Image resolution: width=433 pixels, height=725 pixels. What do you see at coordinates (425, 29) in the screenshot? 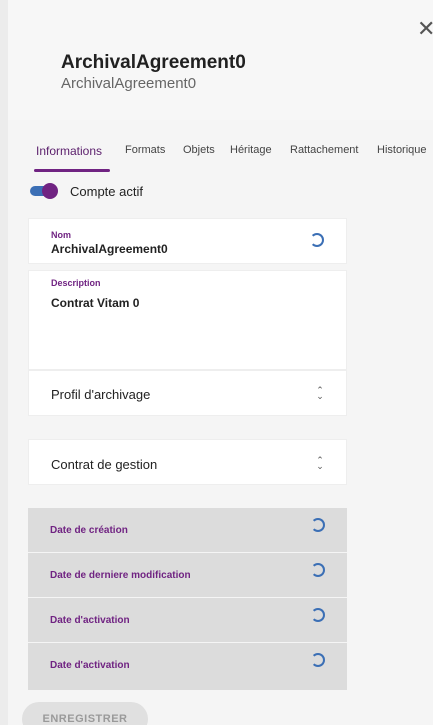
I see `close-icon: ✕` at bounding box center [425, 29].